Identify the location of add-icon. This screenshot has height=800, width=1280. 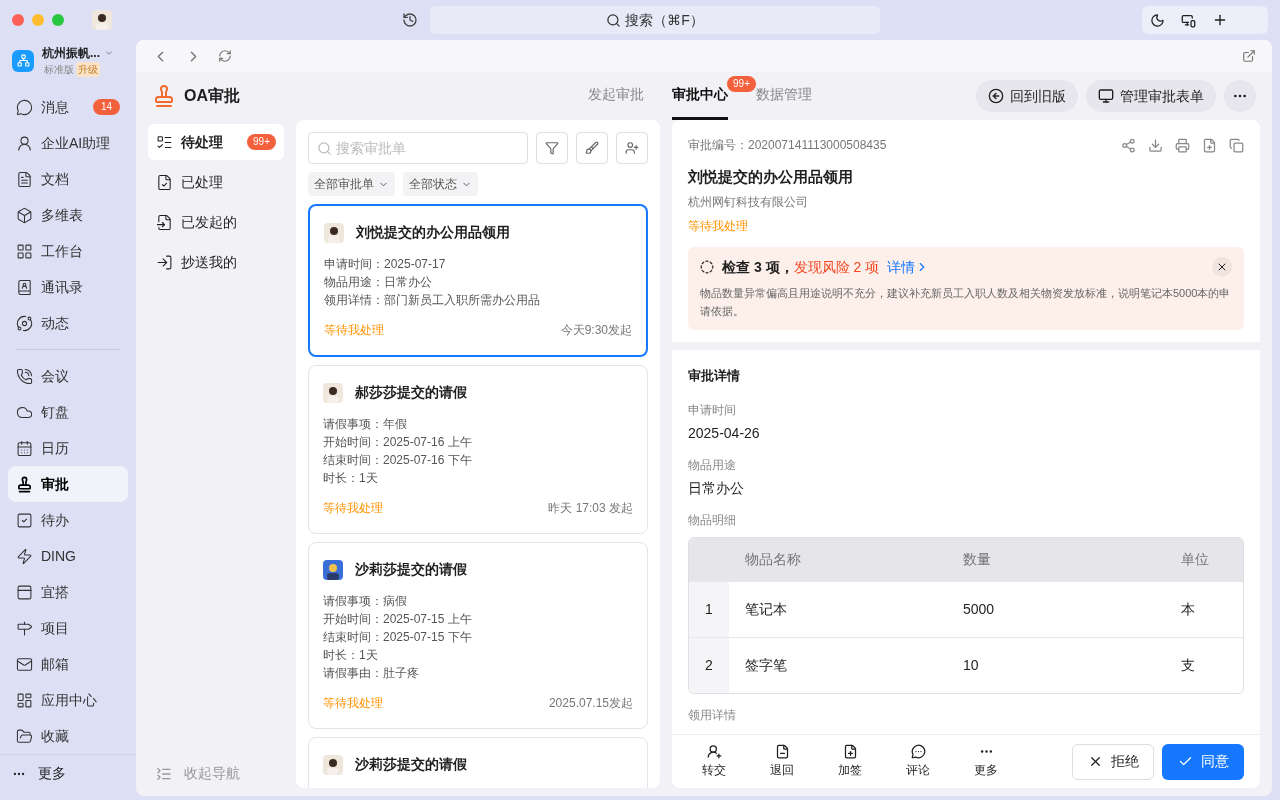
(1220, 20).